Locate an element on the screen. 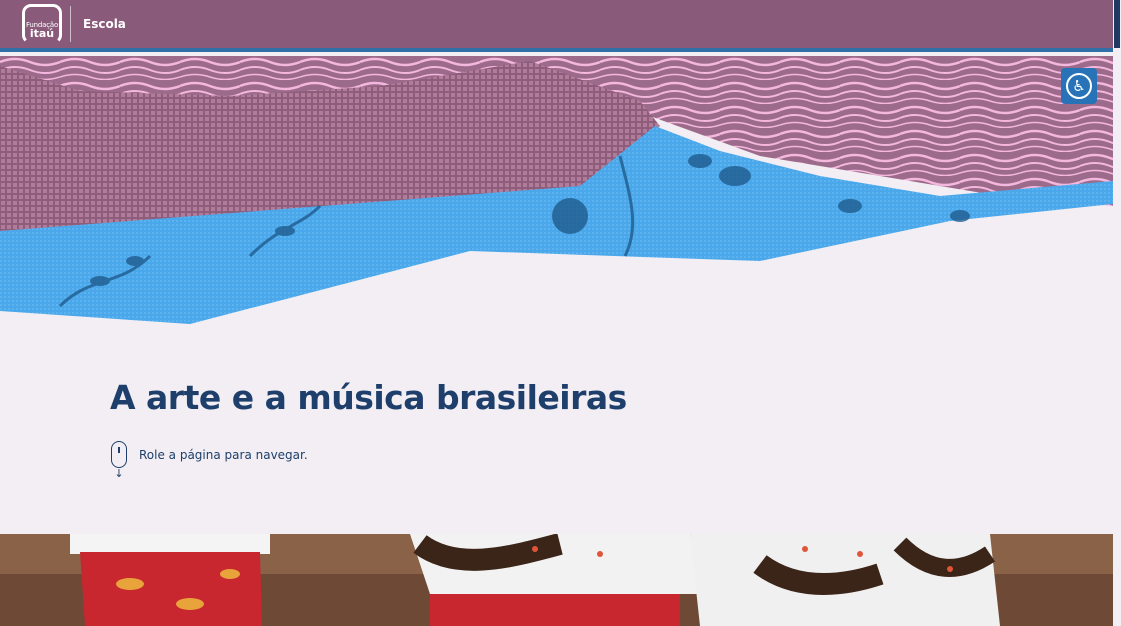 The height and width of the screenshot is (626, 1121). logo-text-line2: itaú is located at coordinates (42, 33).